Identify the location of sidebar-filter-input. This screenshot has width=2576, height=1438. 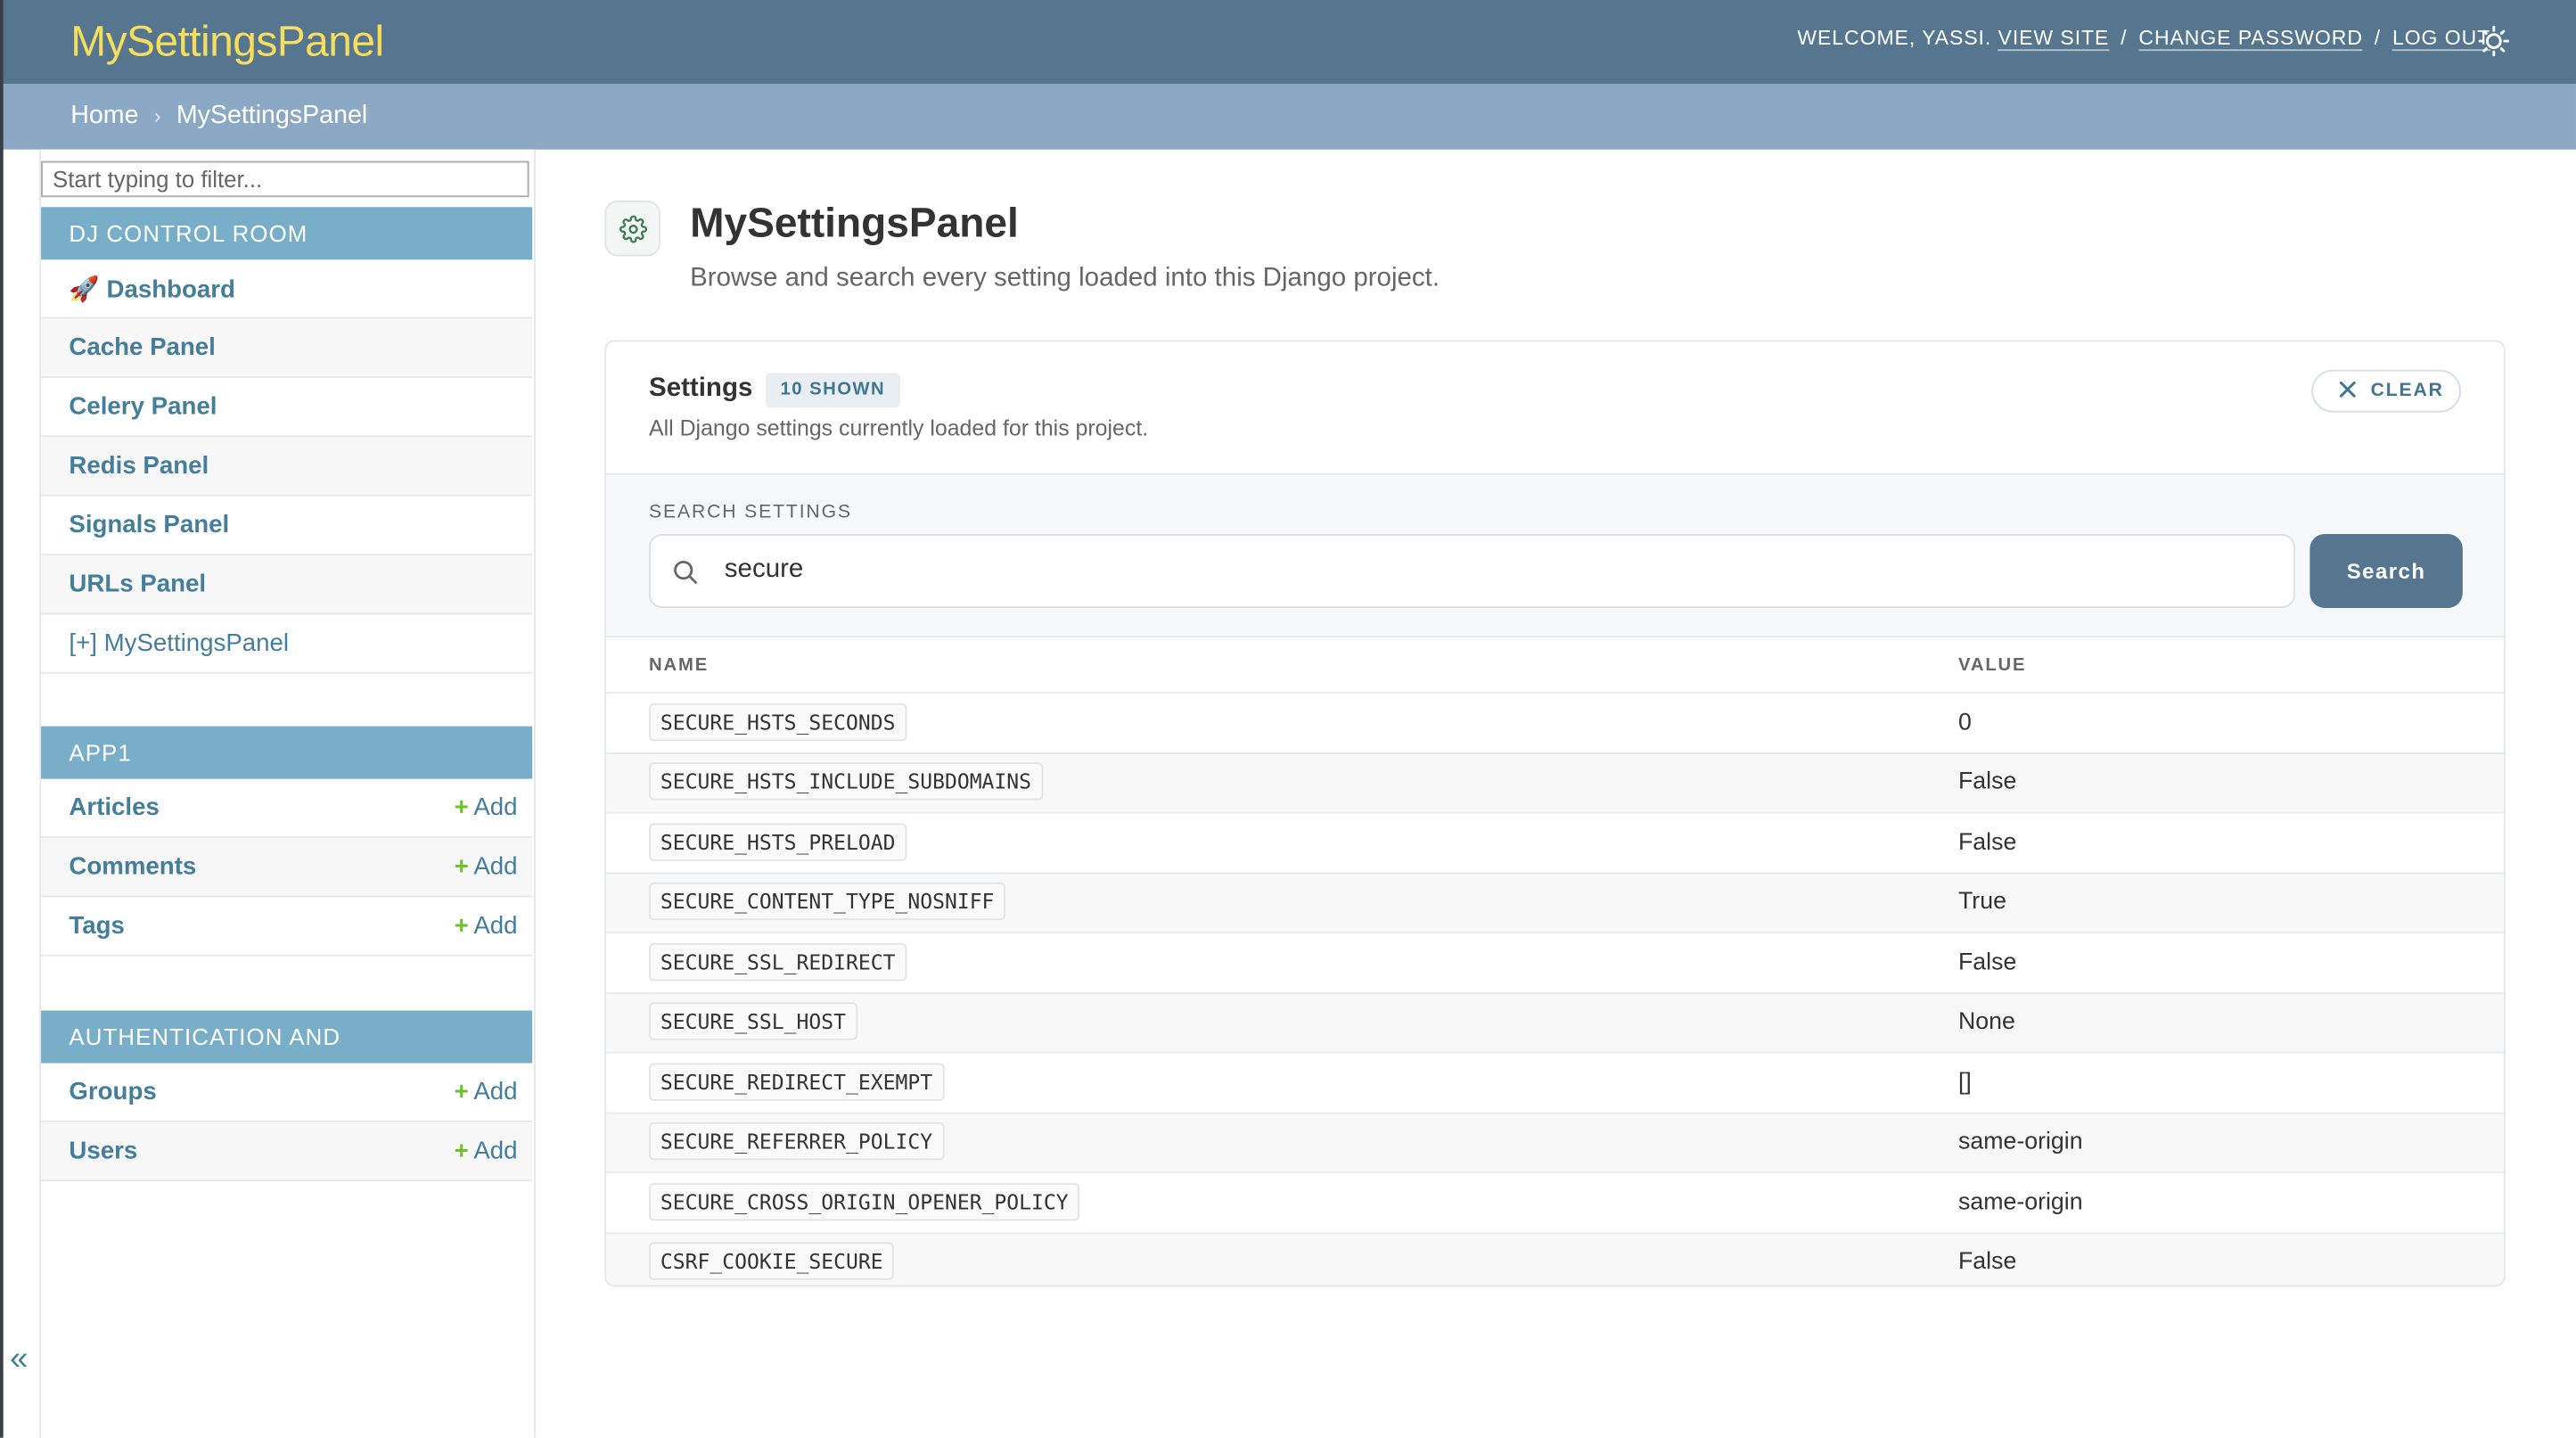
(285, 179).